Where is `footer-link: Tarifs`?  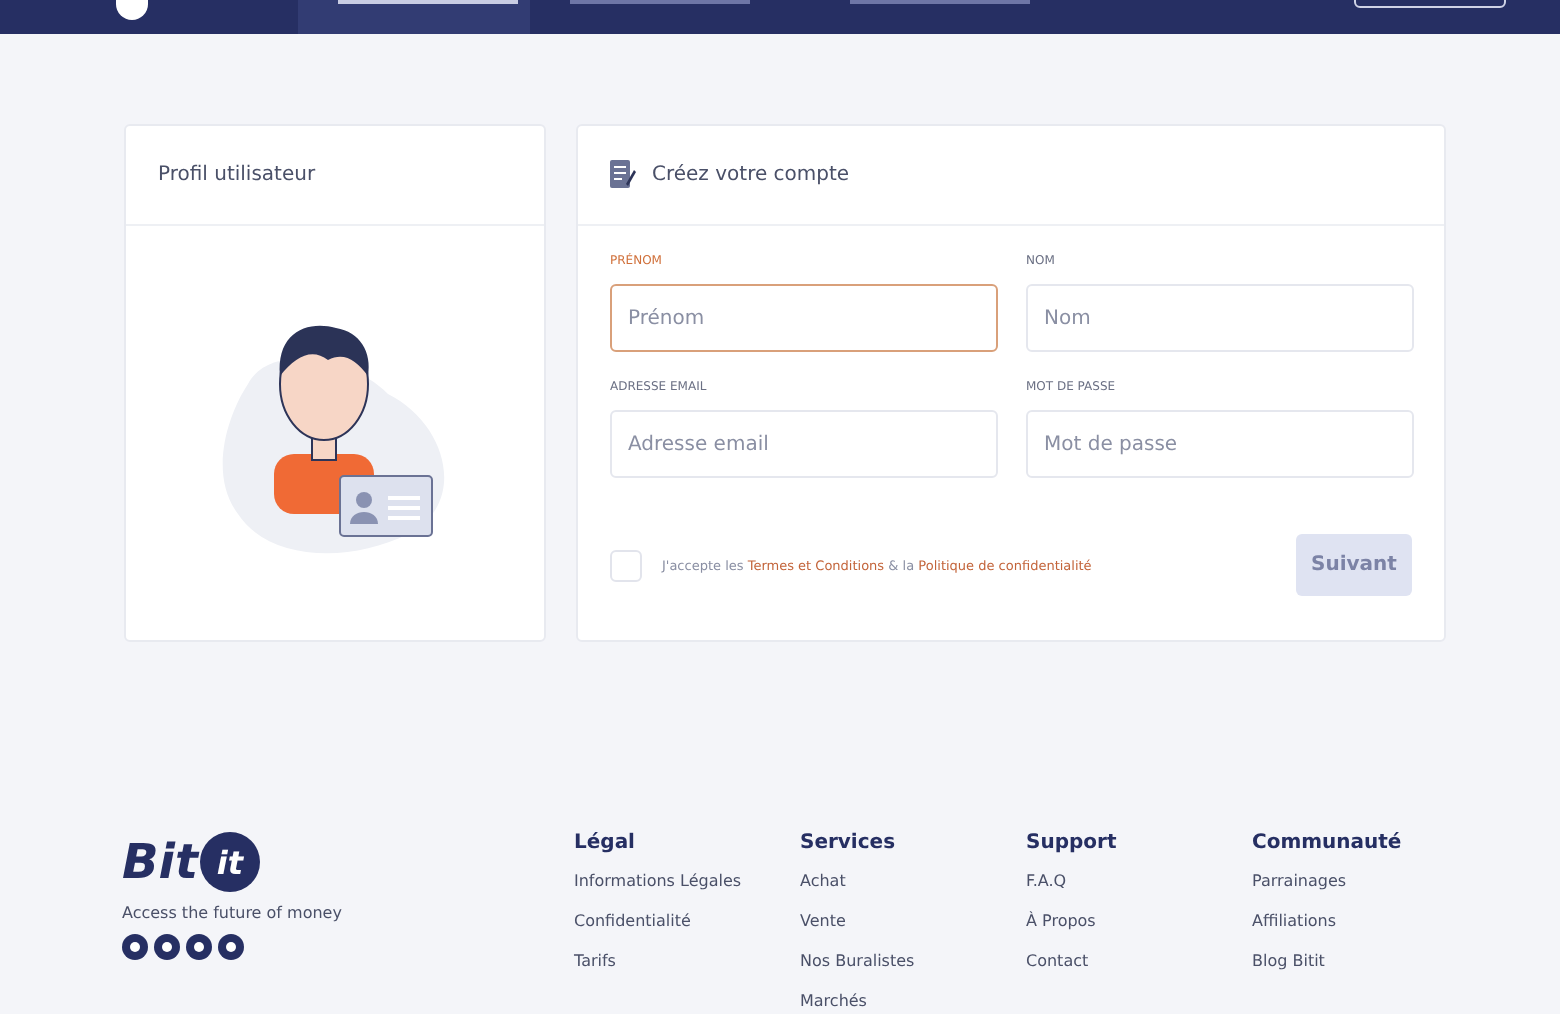
footer-link: Tarifs is located at coordinates (687, 972).